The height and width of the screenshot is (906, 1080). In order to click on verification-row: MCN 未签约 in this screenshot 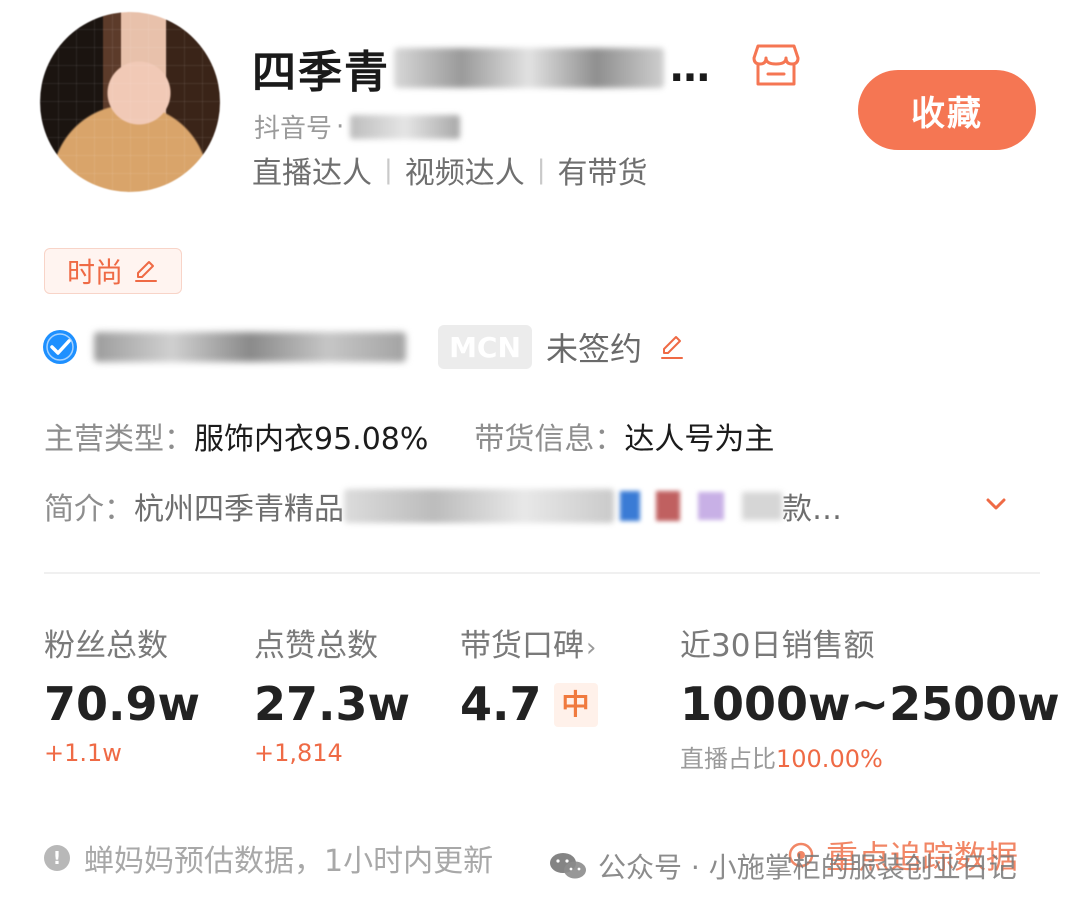, I will do `click(364, 347)`.